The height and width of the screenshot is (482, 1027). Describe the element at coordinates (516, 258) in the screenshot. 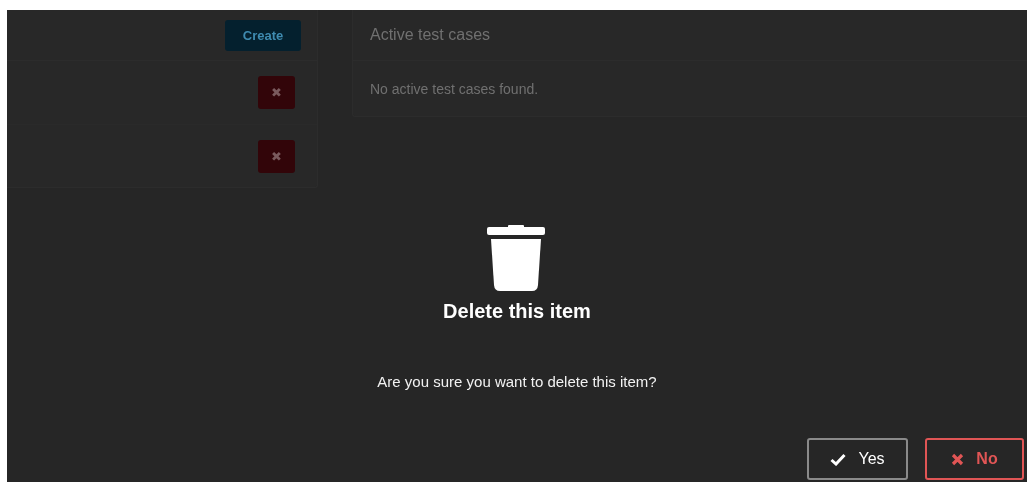

I see `trash-icon` at that location.